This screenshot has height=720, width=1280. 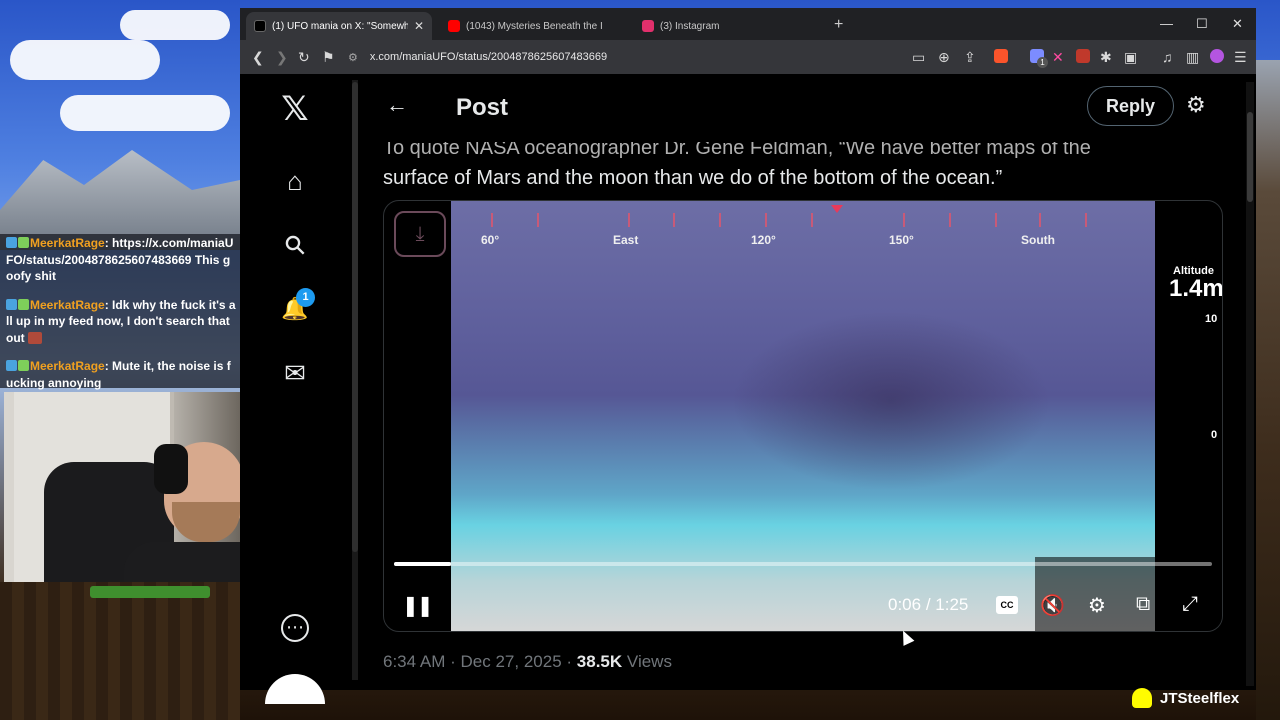 I want to click on extension-badge: 1, so click(x=1042, y=62).